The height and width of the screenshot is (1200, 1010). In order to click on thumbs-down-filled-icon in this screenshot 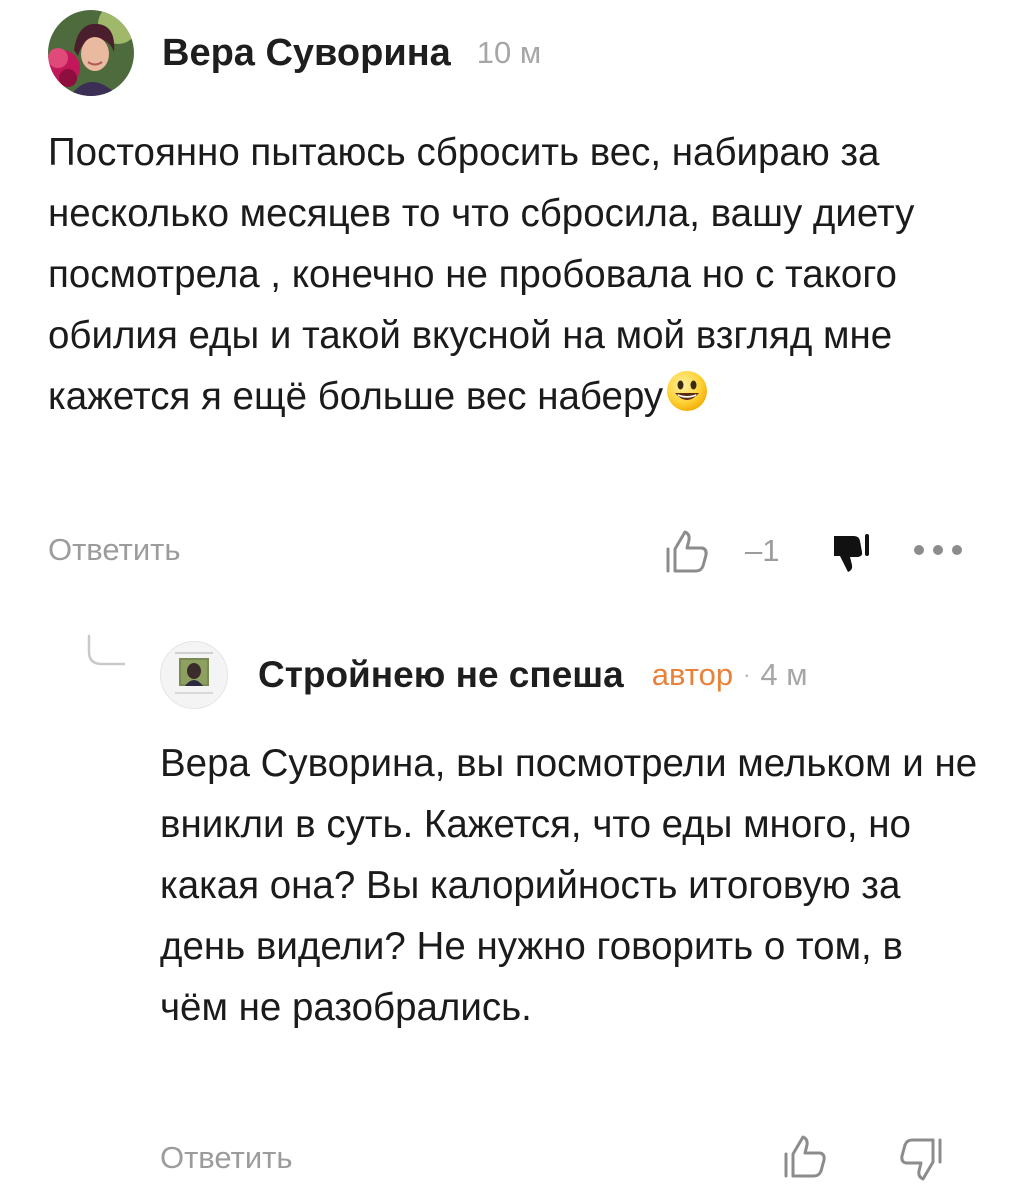, I will do `click(851, 555)`.